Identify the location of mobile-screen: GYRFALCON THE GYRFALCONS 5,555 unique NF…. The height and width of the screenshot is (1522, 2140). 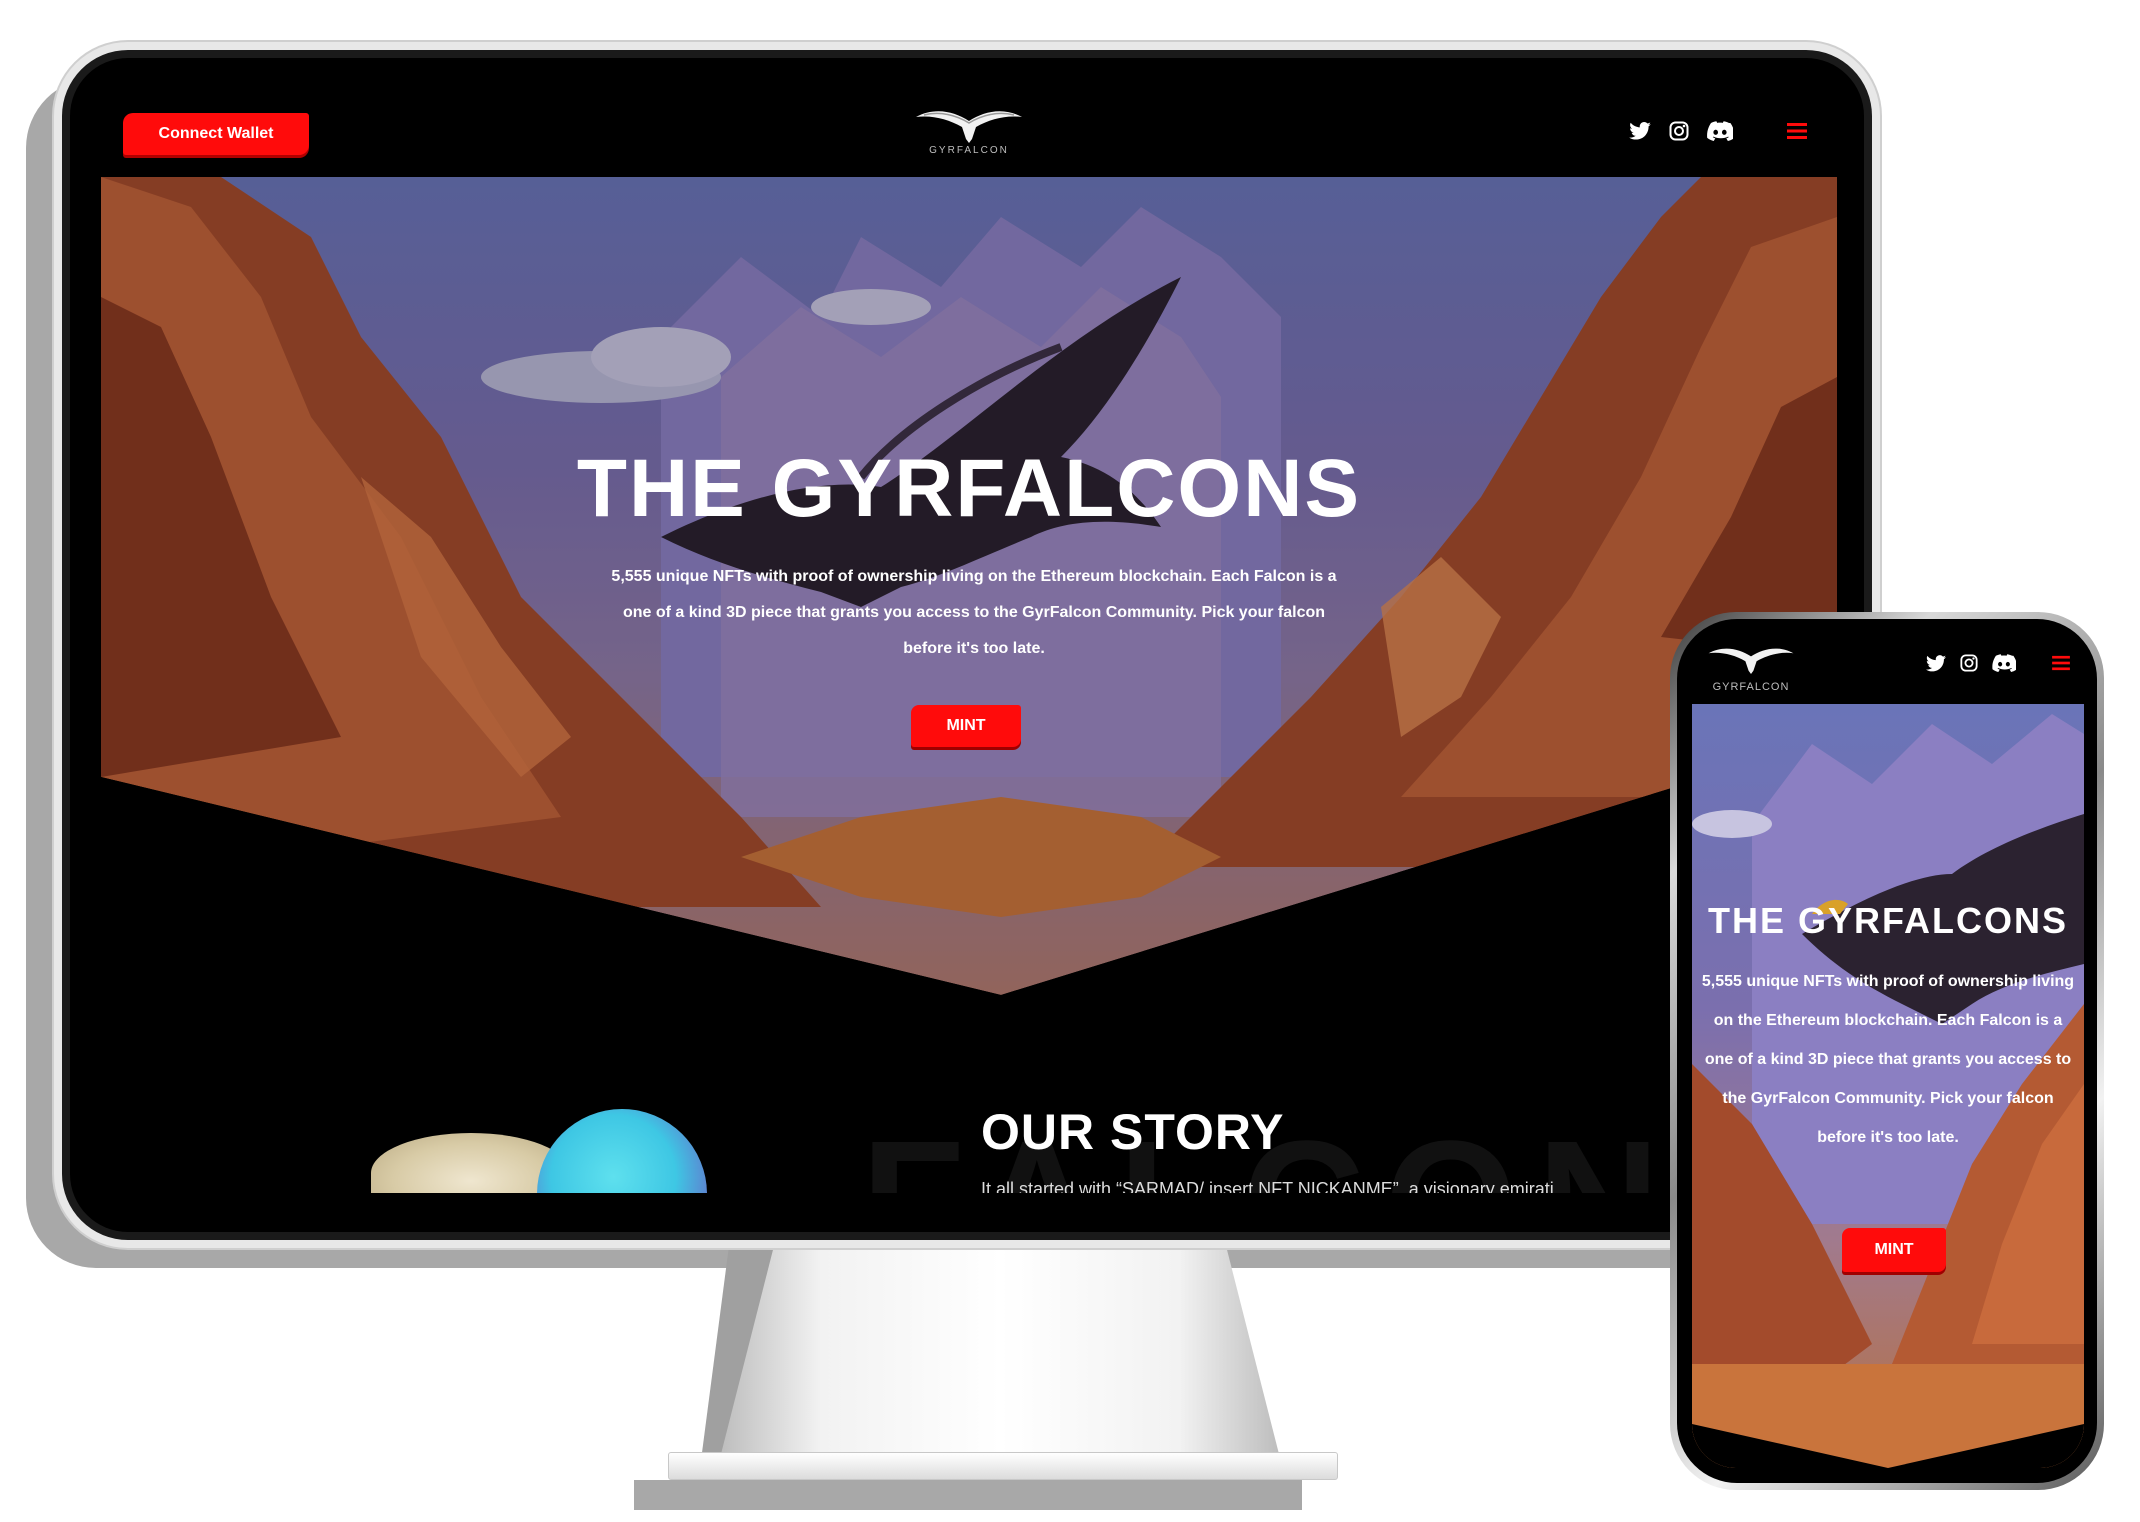
(1888, 1051).